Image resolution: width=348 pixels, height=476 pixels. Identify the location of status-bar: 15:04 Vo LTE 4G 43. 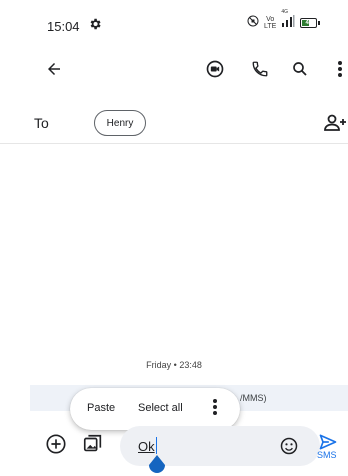
(174, 25).